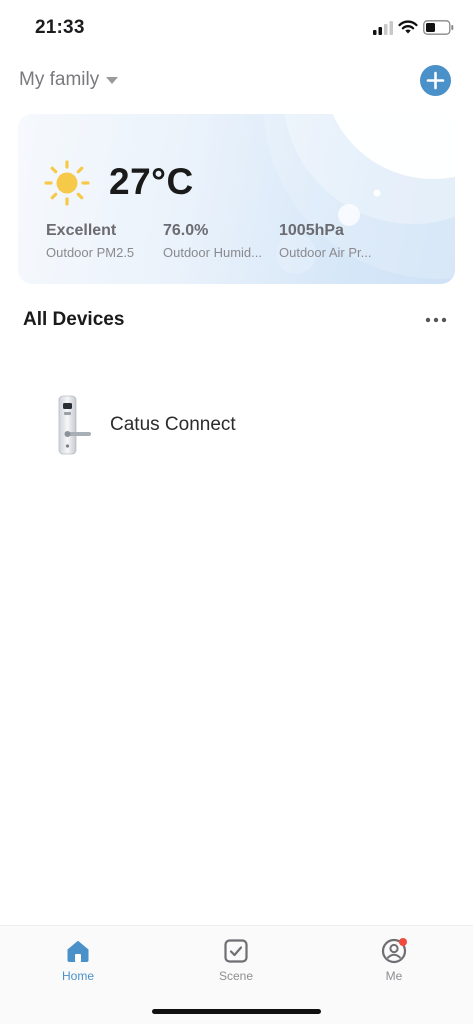 The width and height of the screenshot is (473, 1024). Describe the element at coordinates (236, 28) in the screenshot. I see `status-bar: 21:33` at that location.